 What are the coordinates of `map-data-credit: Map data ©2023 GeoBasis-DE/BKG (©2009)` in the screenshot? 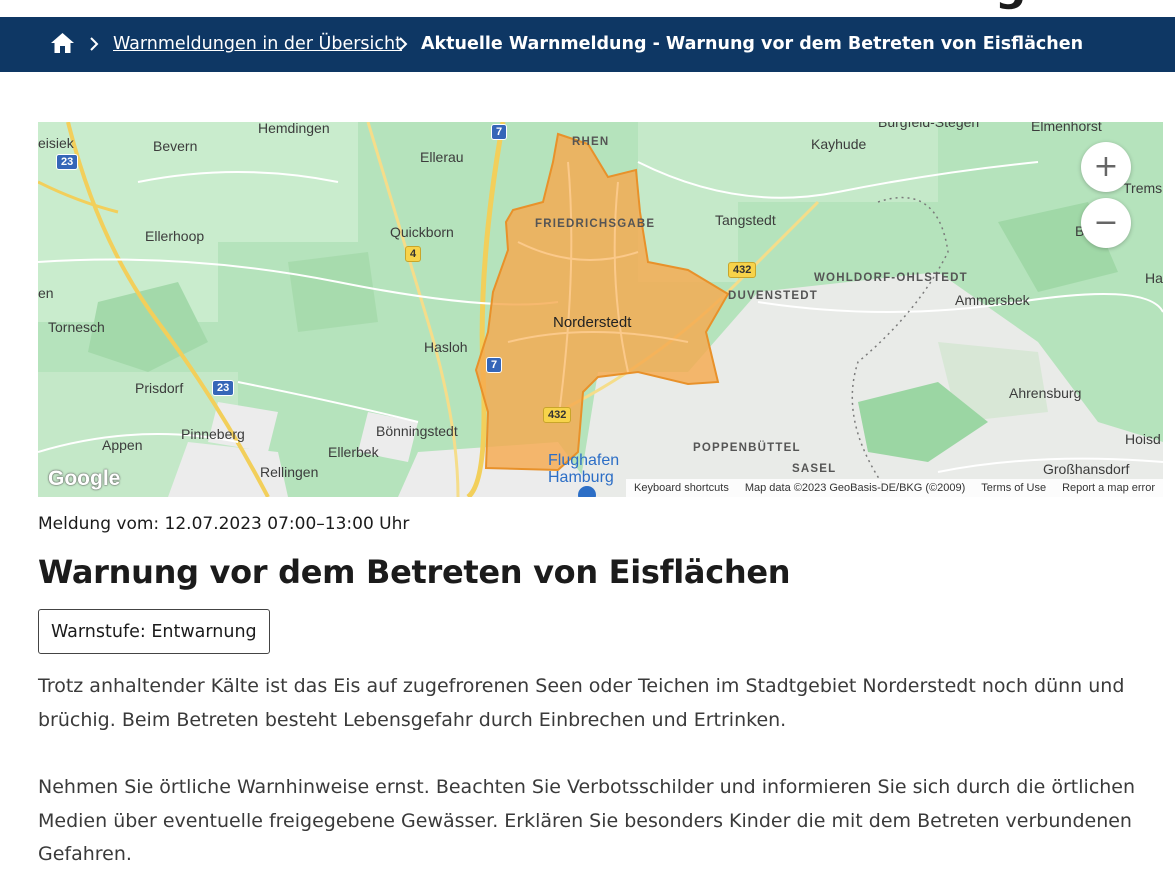 It's located at (855, 488).